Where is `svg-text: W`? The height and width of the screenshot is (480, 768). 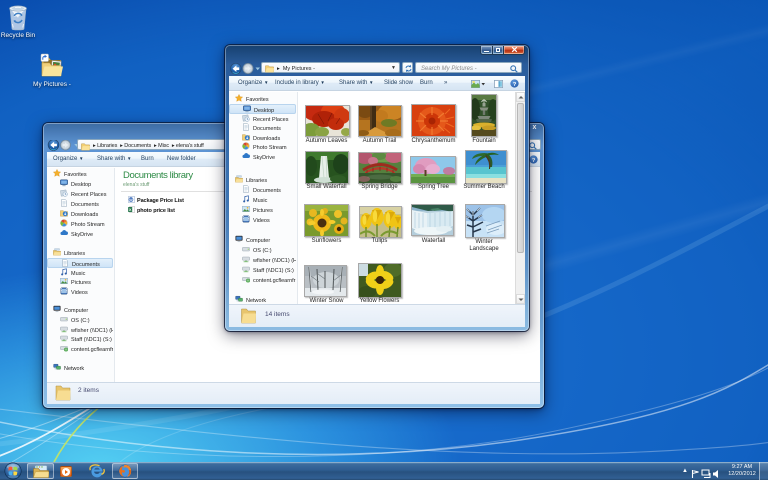 svg-text: W is located at coordinates (131, 199).